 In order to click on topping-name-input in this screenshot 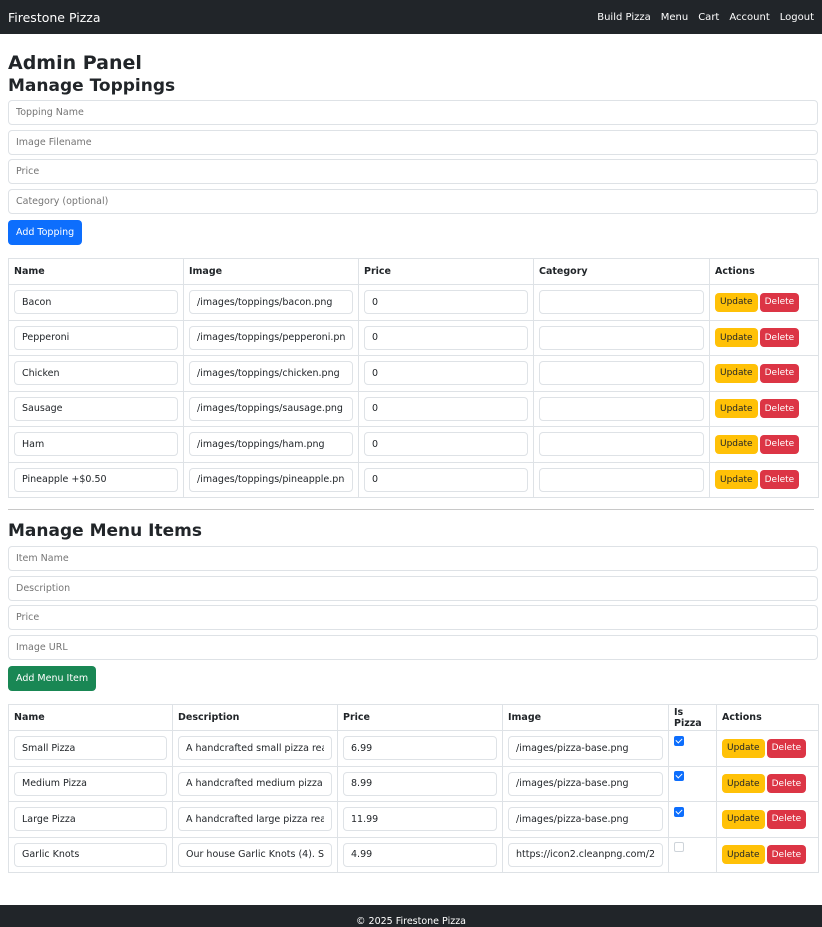, I will do `click(413, 112)`.